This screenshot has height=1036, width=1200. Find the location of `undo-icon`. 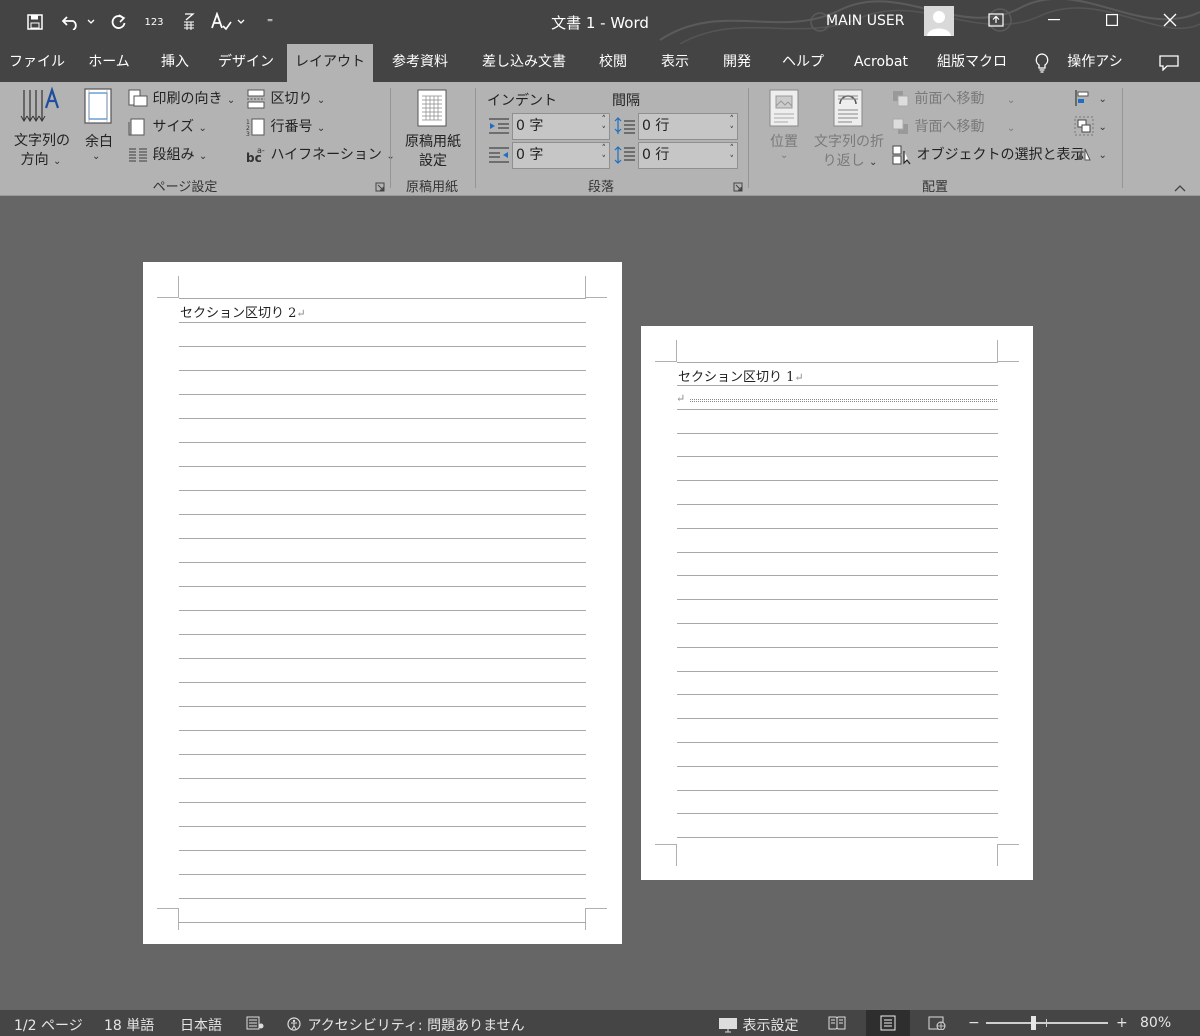

undo-icon is located at coordinates (71, 22).